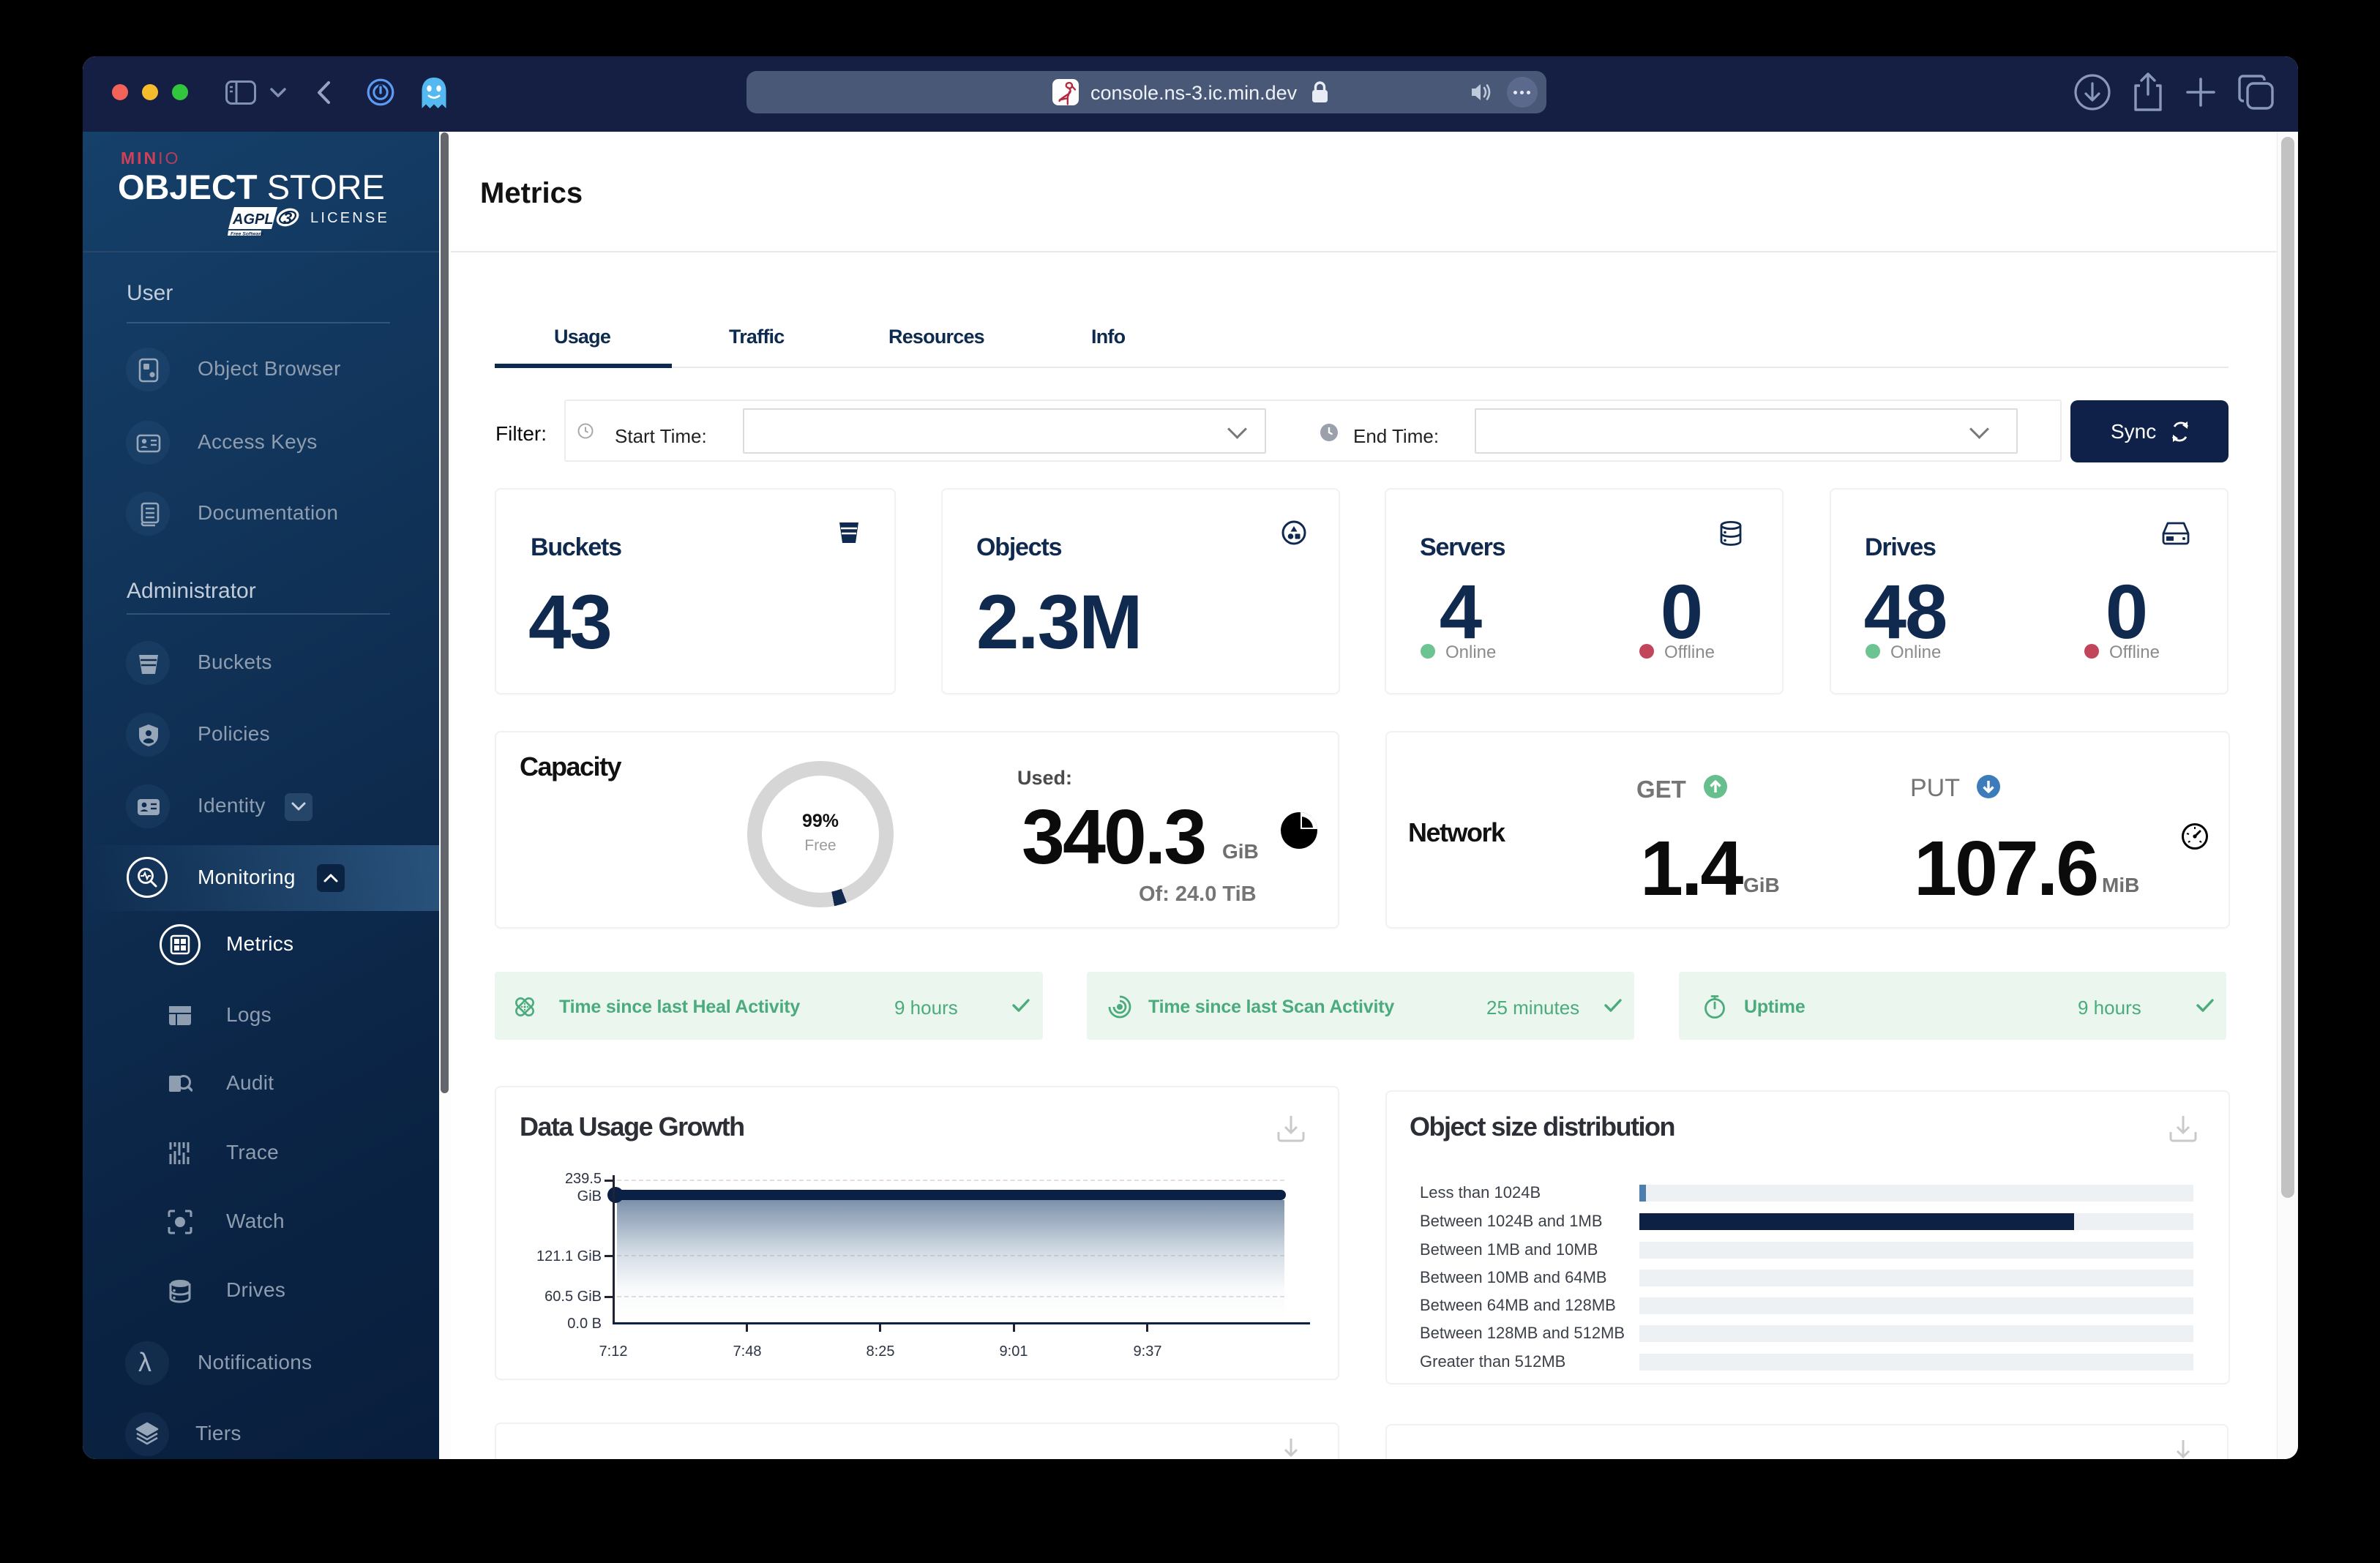 Image resolution: width=2380 pixels, height=1563 pixels. I want to click on svg-text: Free Software, so click(247, 235).